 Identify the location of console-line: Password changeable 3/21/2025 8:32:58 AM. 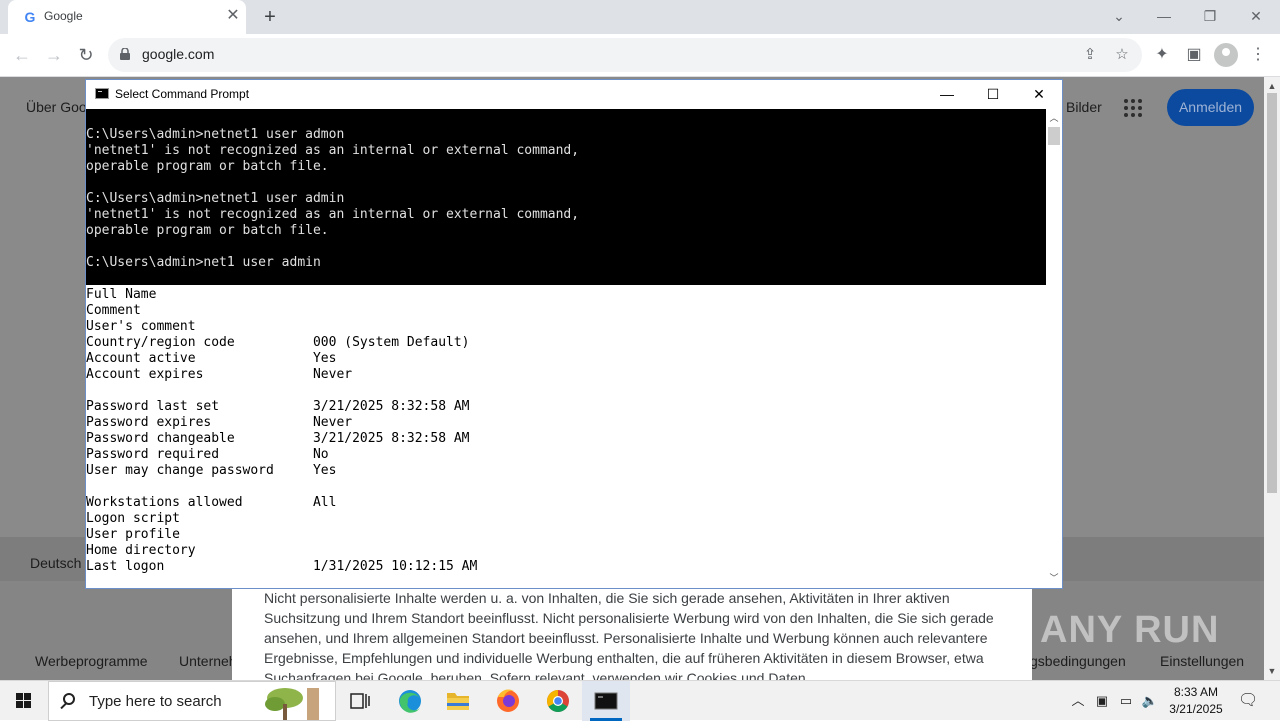
(278, 438).